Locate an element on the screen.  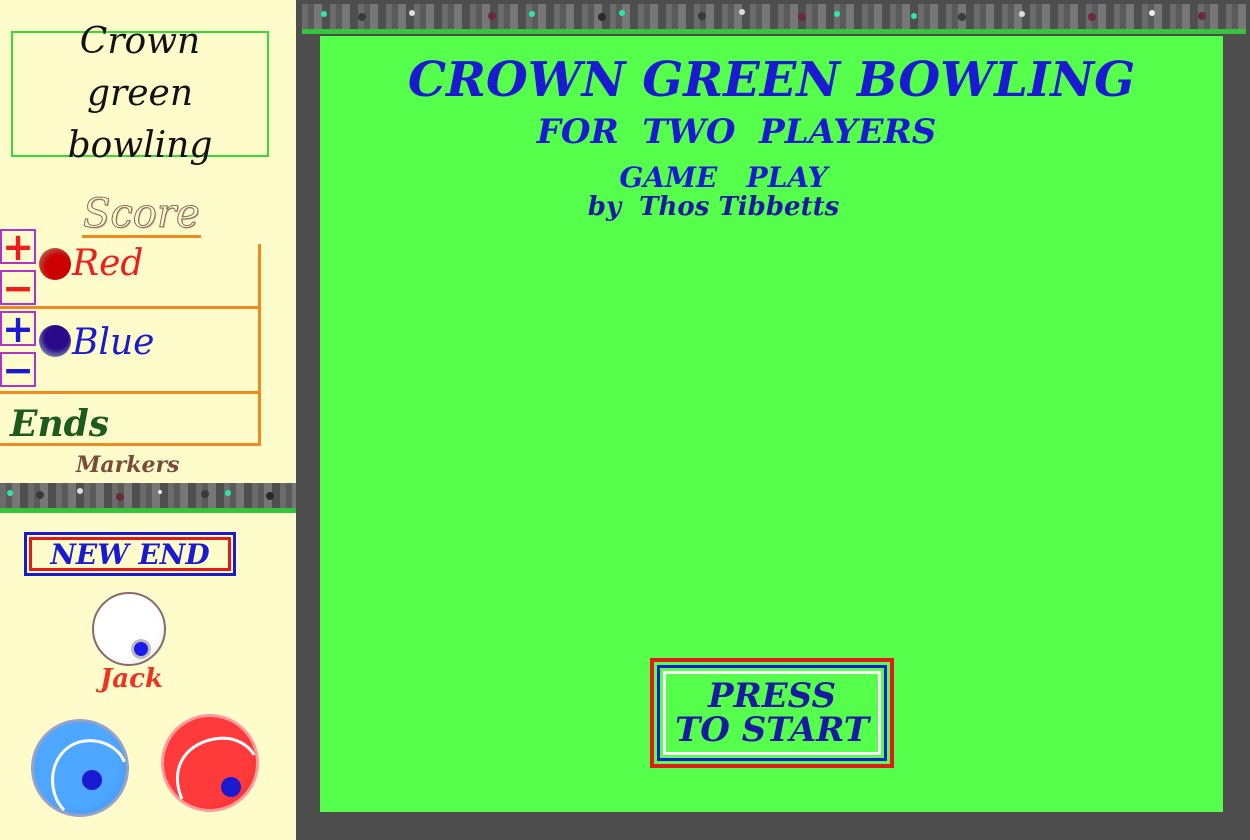
game-title: Crown green bowling is located at coordinates (140, 93).